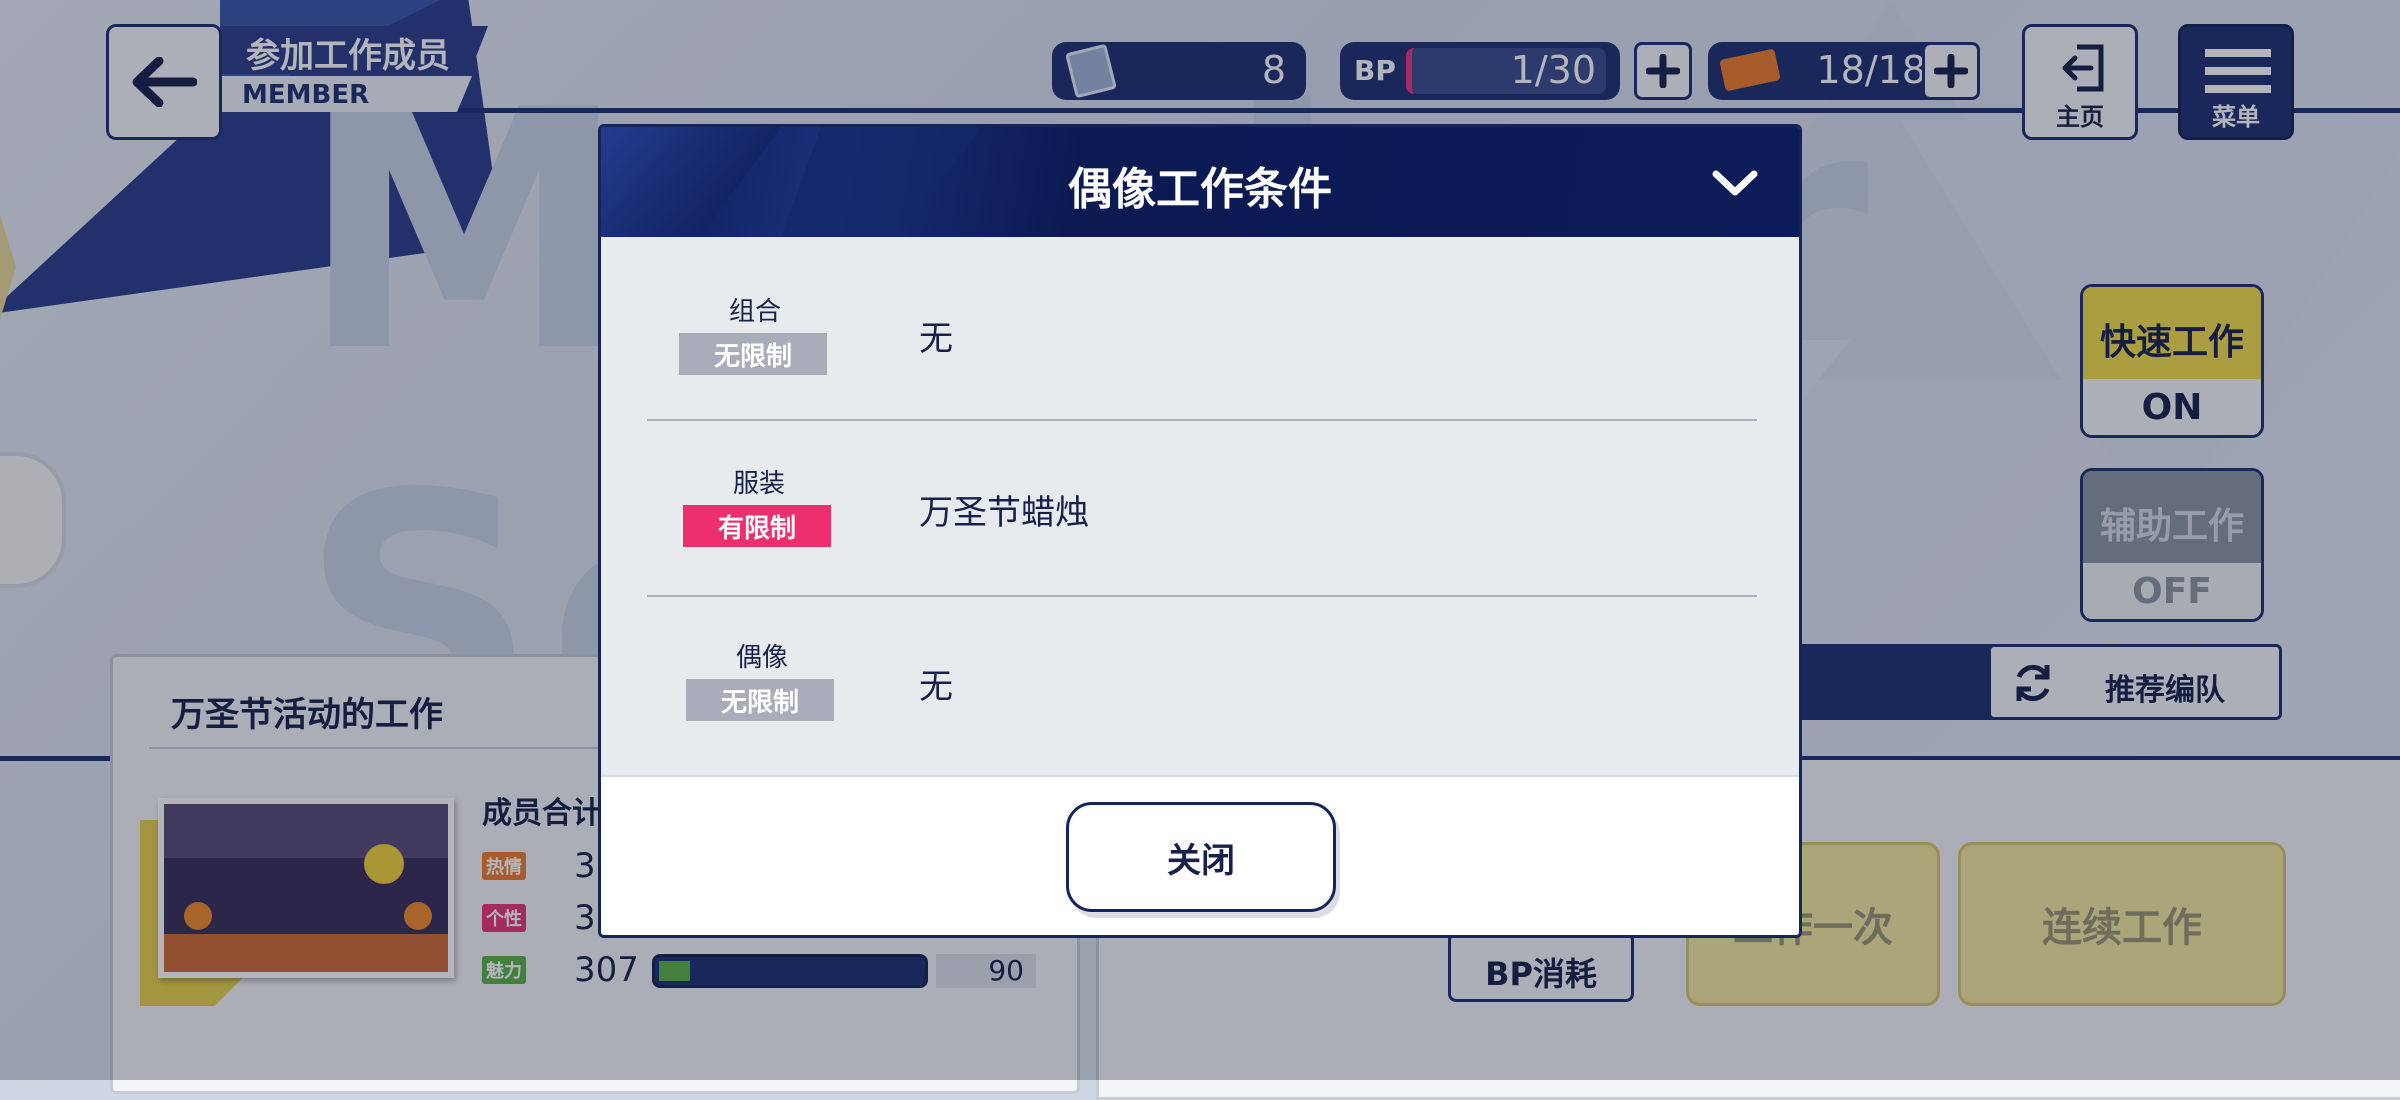 The image size is (2400, 1100). I want to click on condition-row-group: 组合 无限制 无, so click(1200, 329).